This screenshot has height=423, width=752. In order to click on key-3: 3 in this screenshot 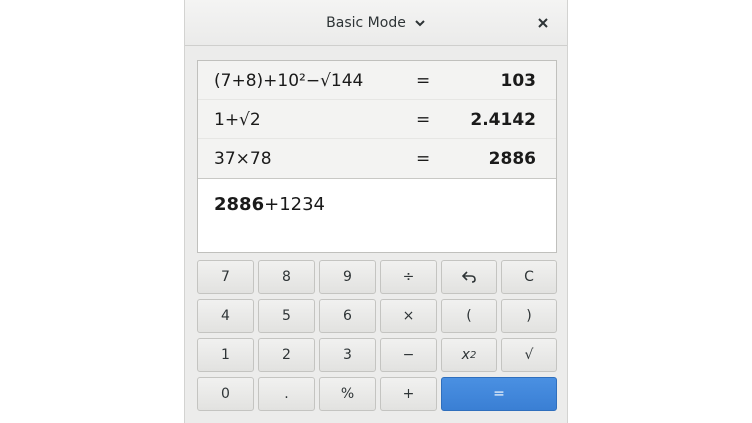, I will do `click(347, 355)`.